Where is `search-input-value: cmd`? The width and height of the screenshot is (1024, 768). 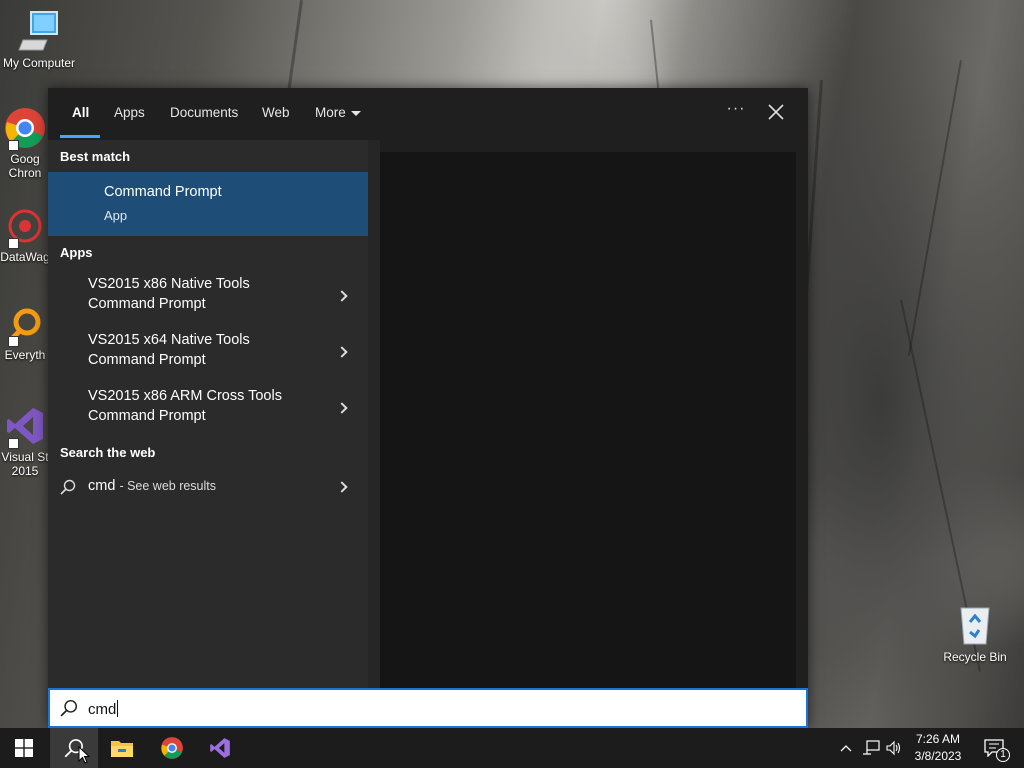
search-input-value: cmd is located at coordinates (103, 709).